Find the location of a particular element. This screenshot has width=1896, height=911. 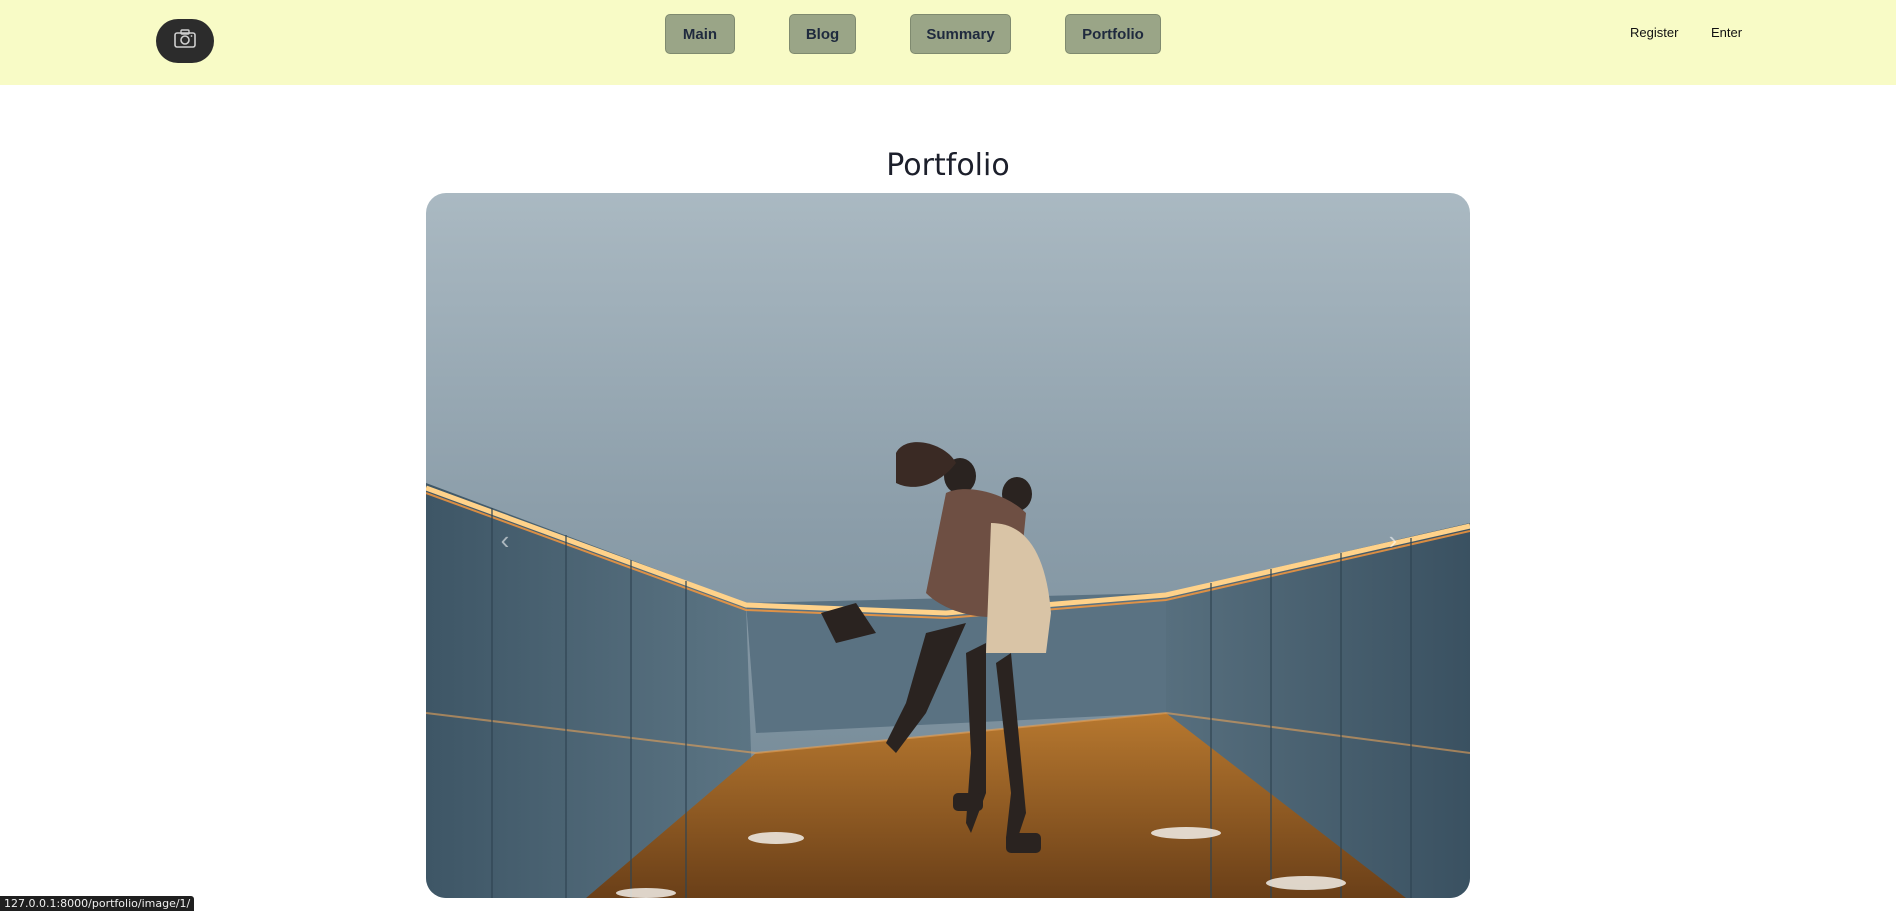

camera-icon is located at coordinates (185, 41).